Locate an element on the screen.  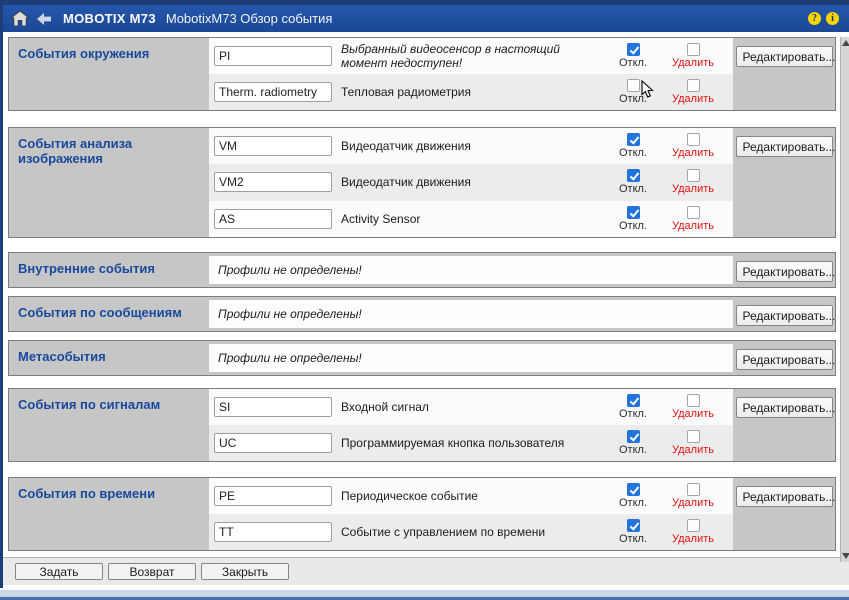
event-profile-row: Тепловая радиометрия Откл. Удалить is located at coordinates (471, 92).